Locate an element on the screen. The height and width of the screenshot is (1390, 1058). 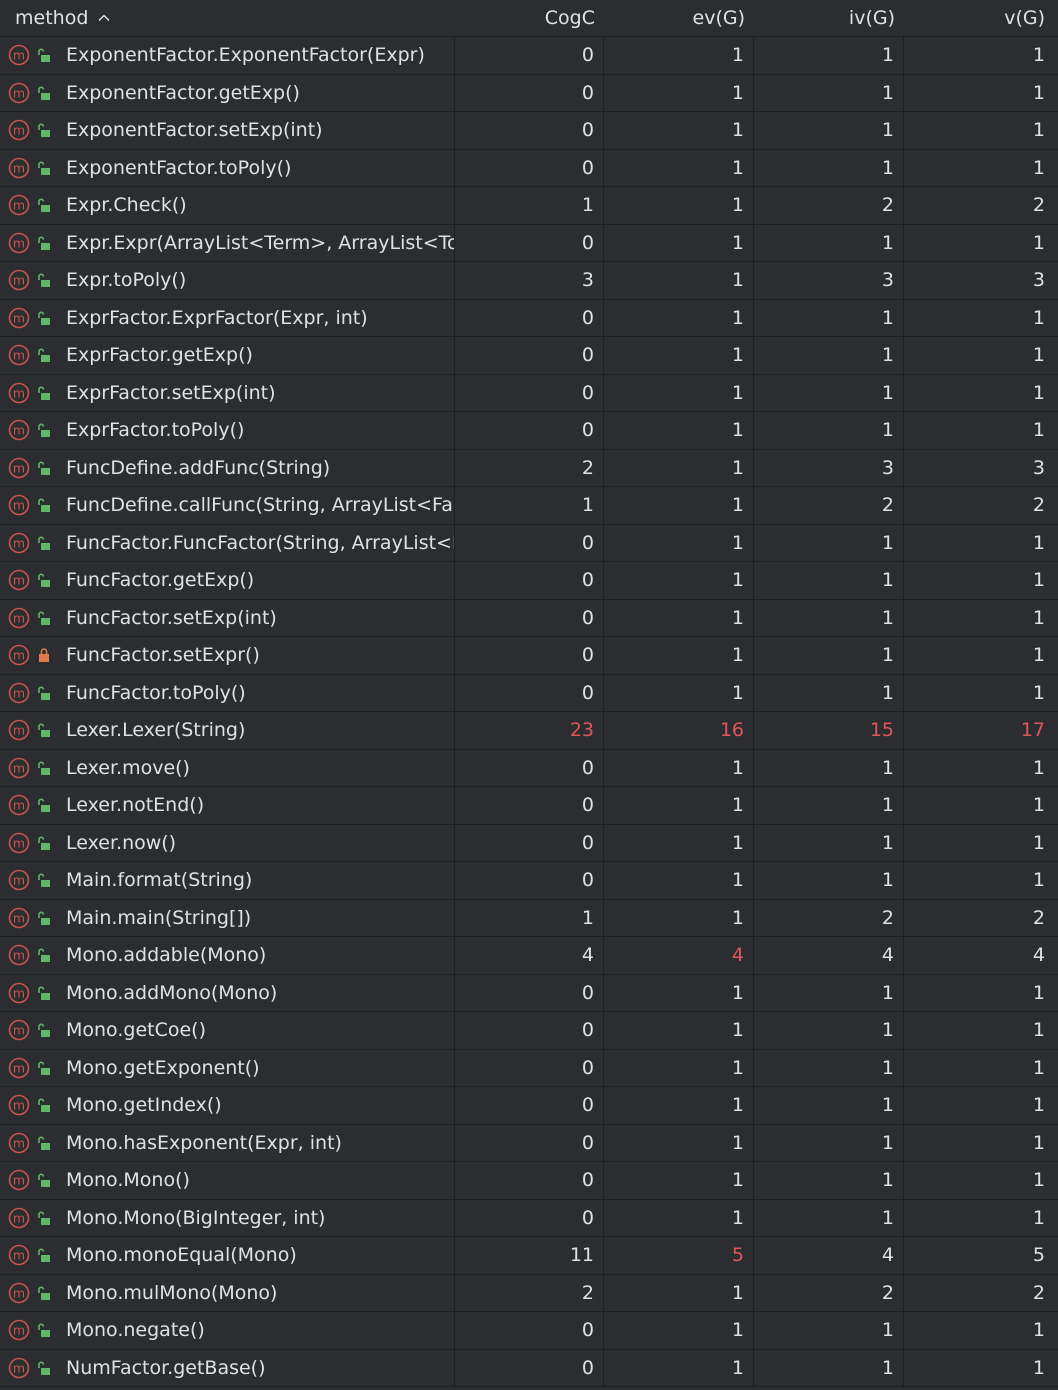
iv-cell: 15 is located at coordinates (829, 730).